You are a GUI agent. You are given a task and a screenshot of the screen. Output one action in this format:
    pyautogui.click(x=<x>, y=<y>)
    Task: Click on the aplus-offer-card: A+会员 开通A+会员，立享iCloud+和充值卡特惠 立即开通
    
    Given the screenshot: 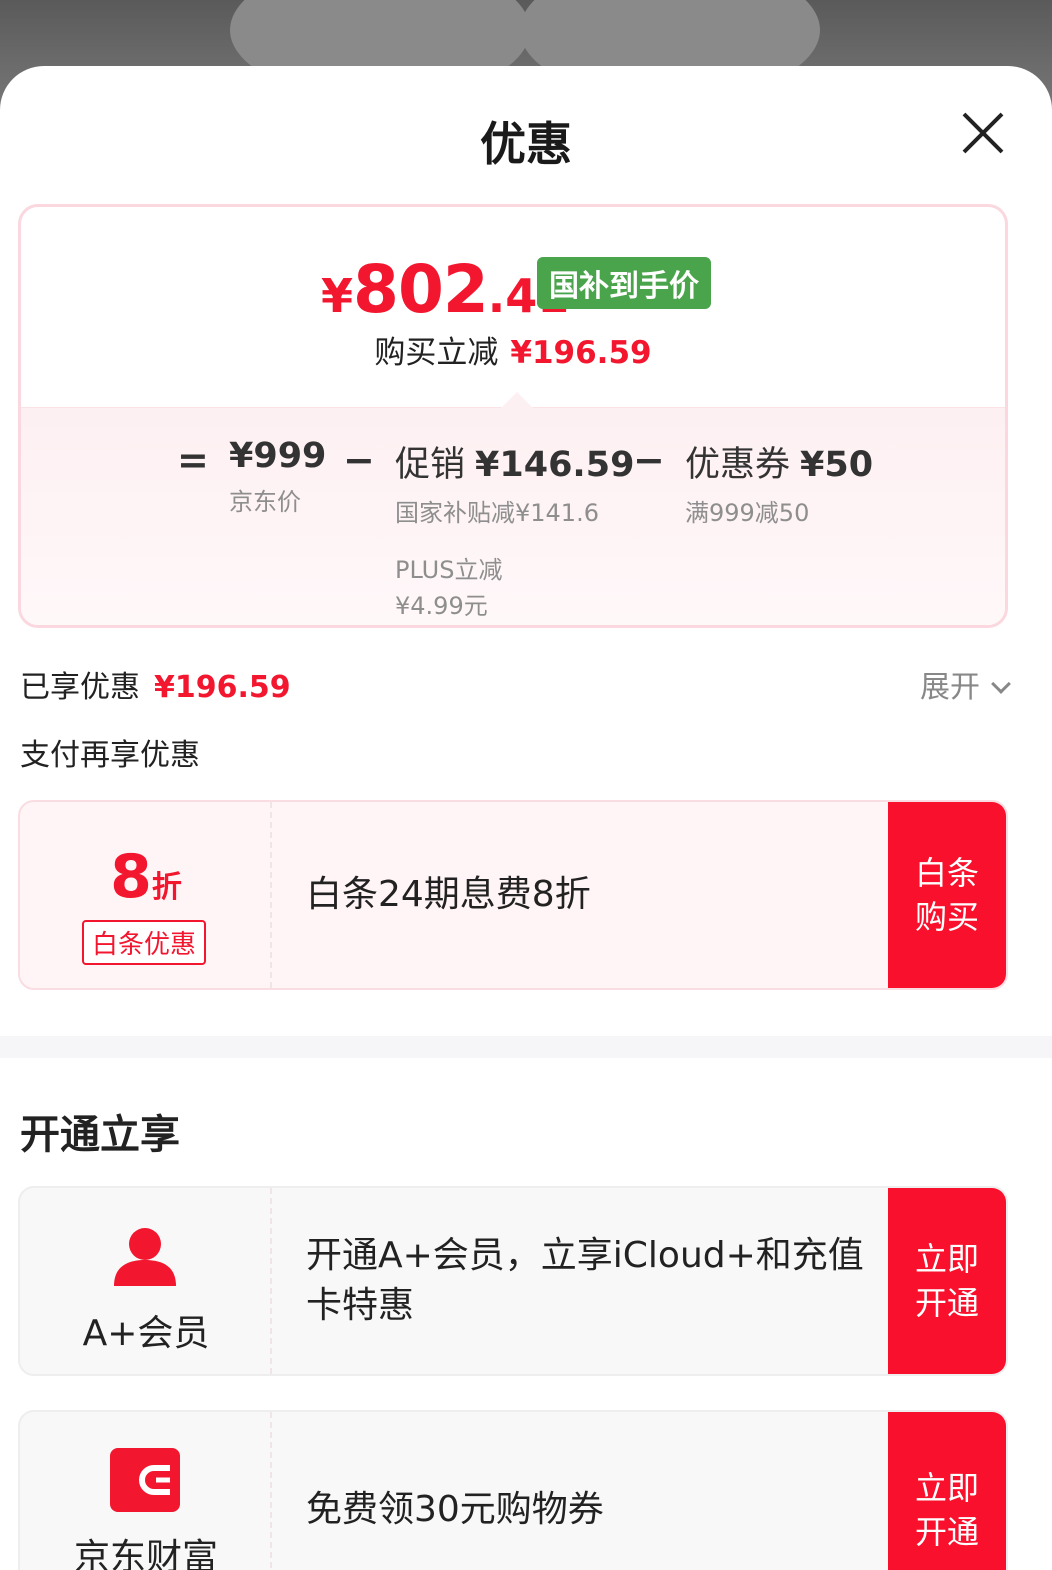 What is the action you would take?
    pyautogui.click(x=513, y=1281)
    